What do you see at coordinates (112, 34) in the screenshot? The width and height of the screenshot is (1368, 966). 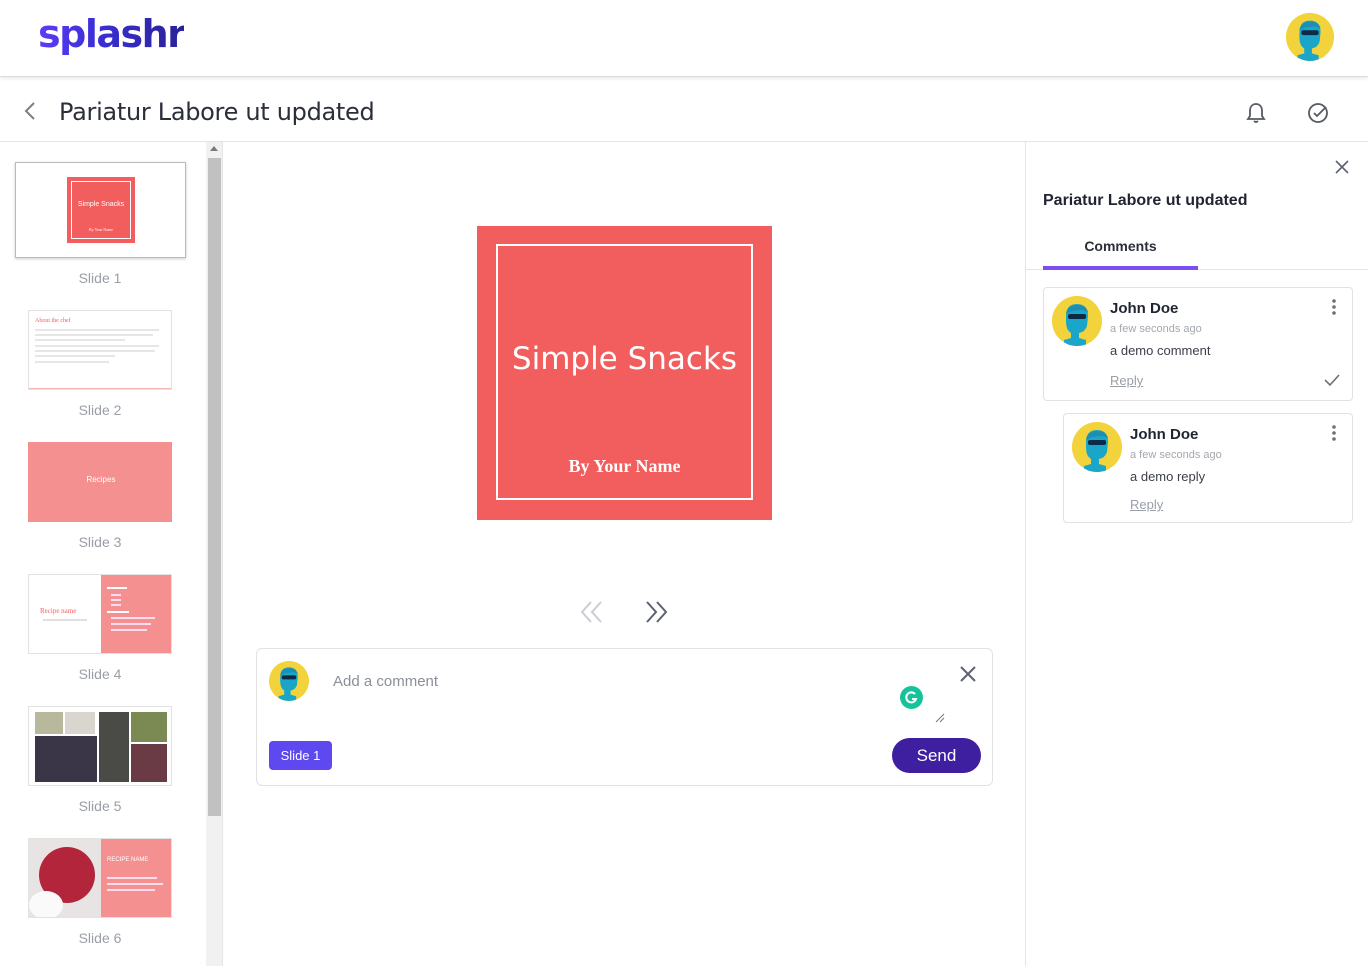 I see `app-logo: splashr` at bounding box center [112, 34].